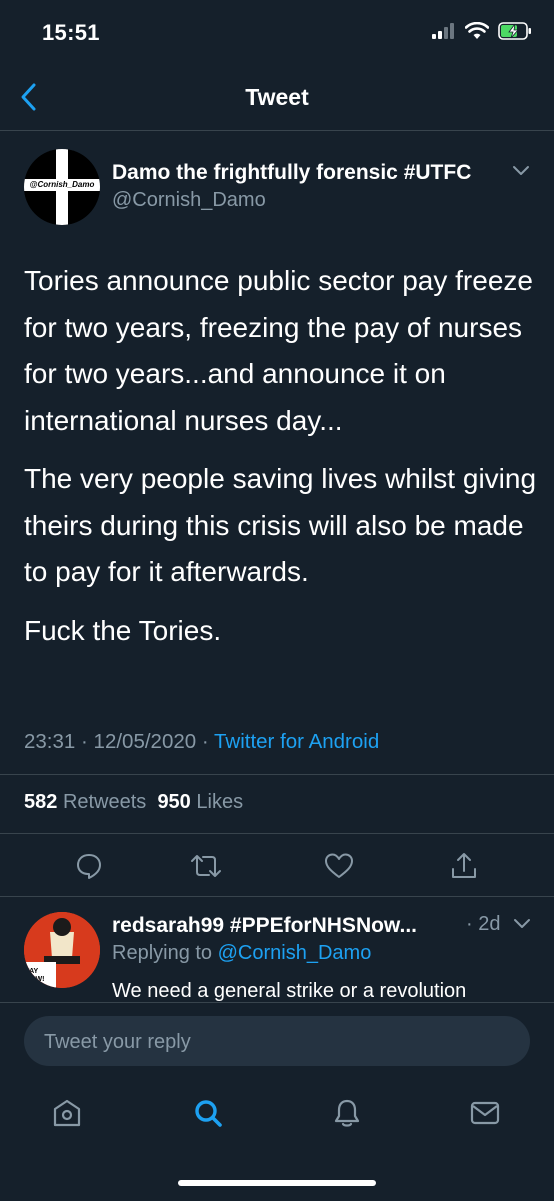  What do you see at coordinates (71, 32) in the screenshot?
I see `status-time: 15:51` at bounding box center [71, 32].